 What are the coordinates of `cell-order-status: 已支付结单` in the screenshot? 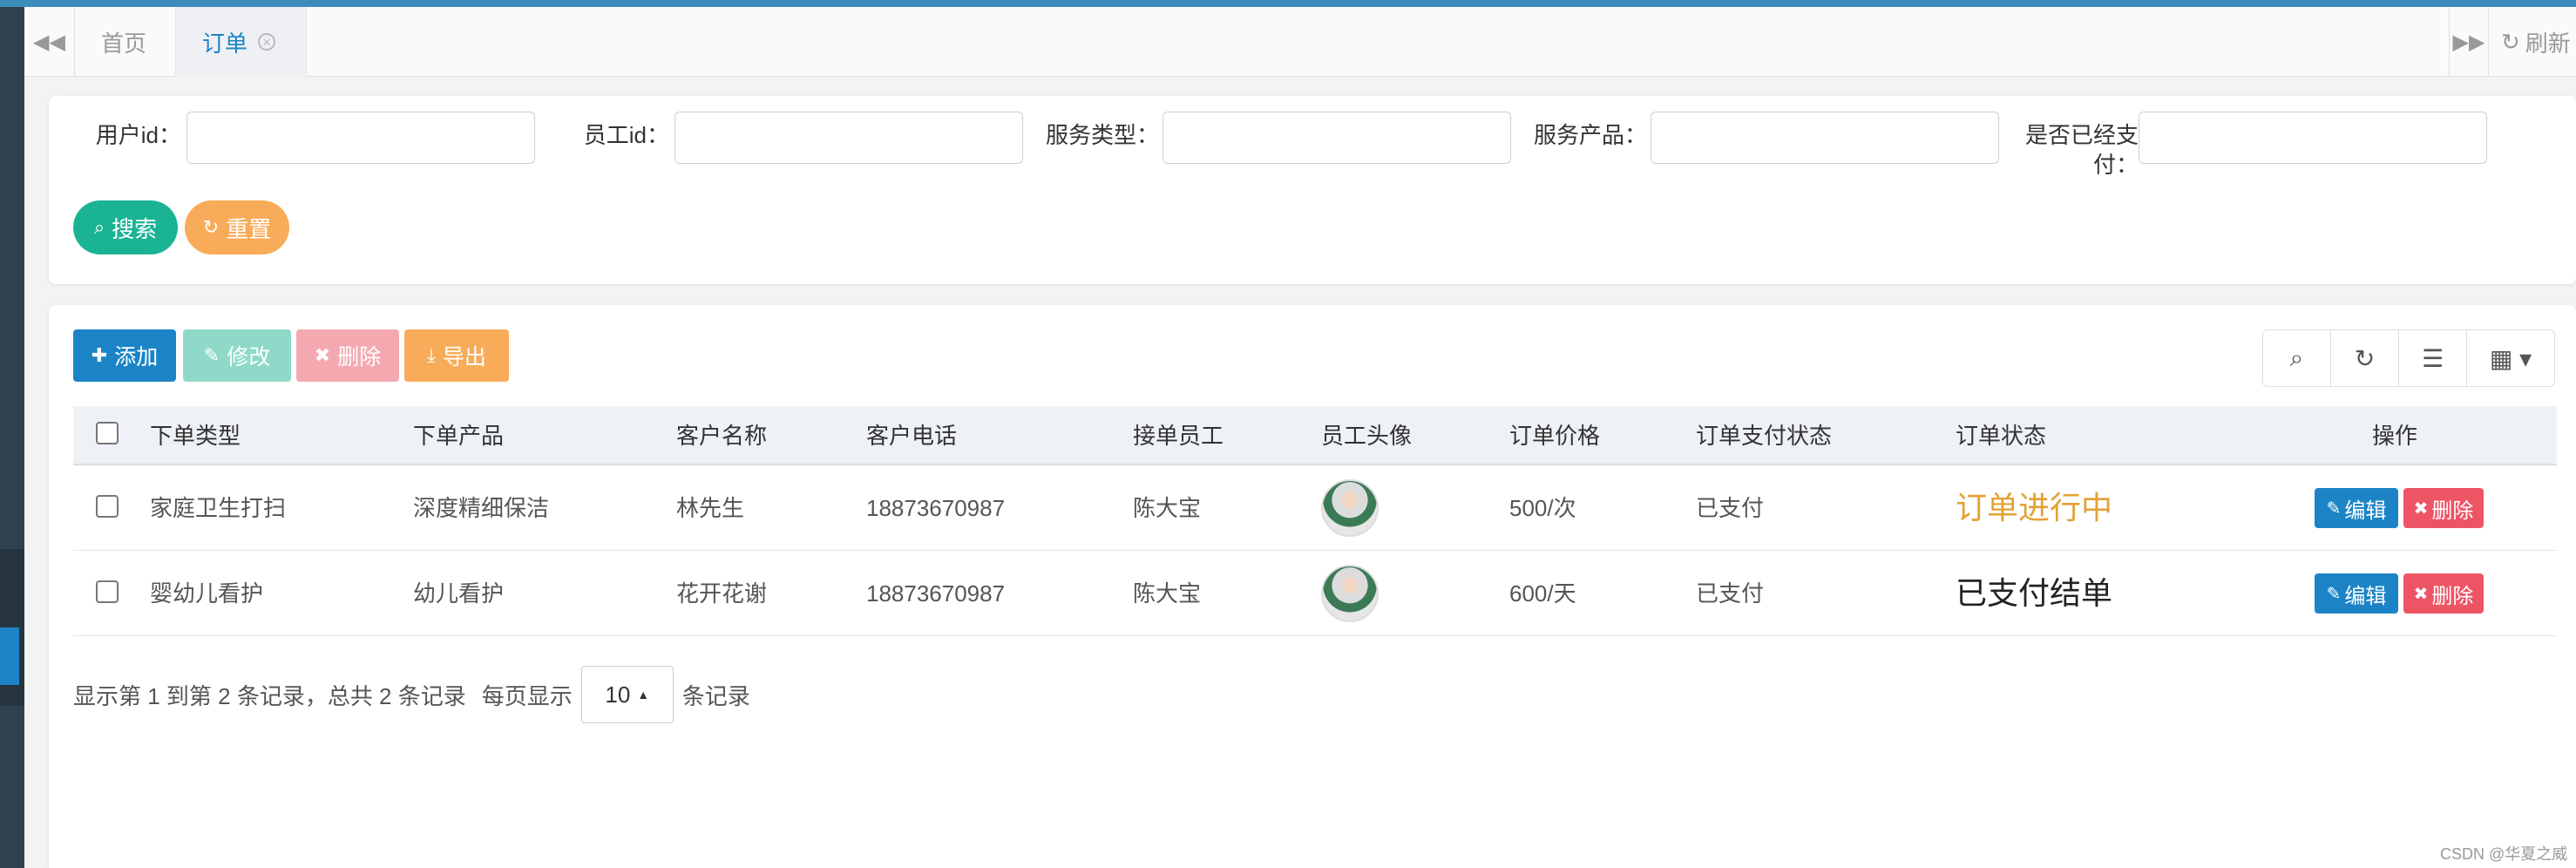 It's located at (2035, 593).